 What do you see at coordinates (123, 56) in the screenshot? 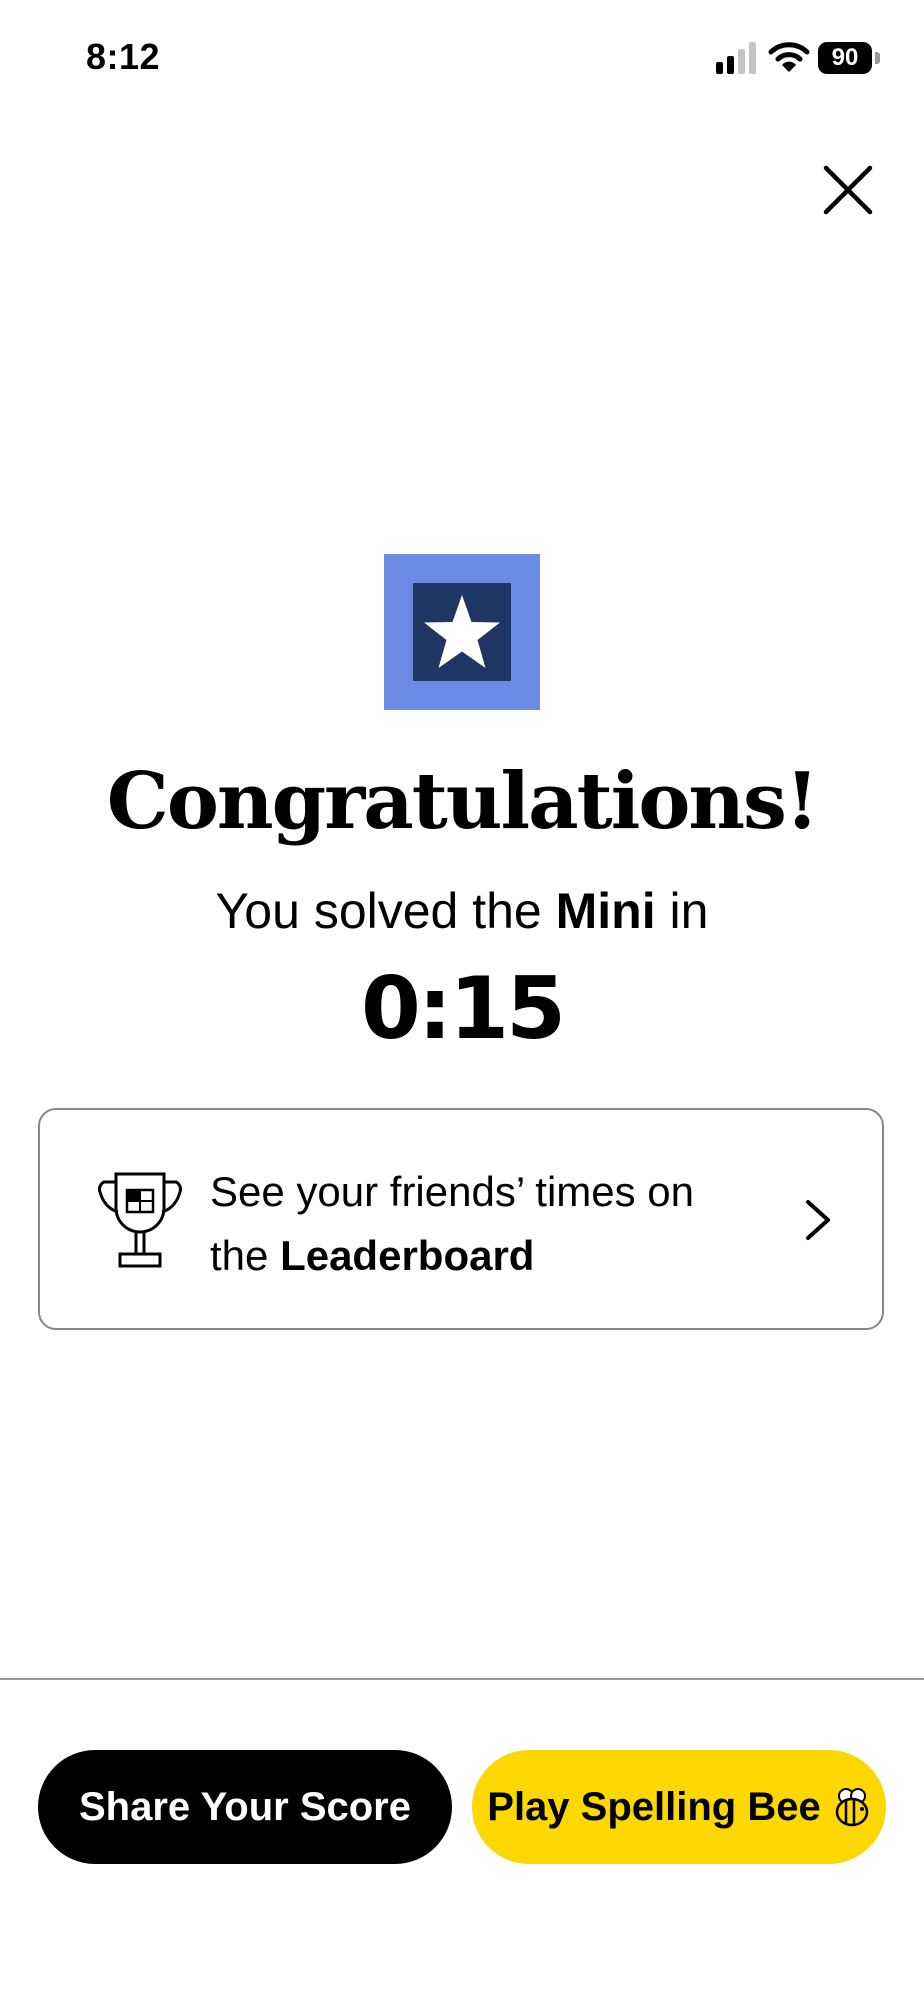
I see `status-time: 8:12` at bounding box center [123, 56].